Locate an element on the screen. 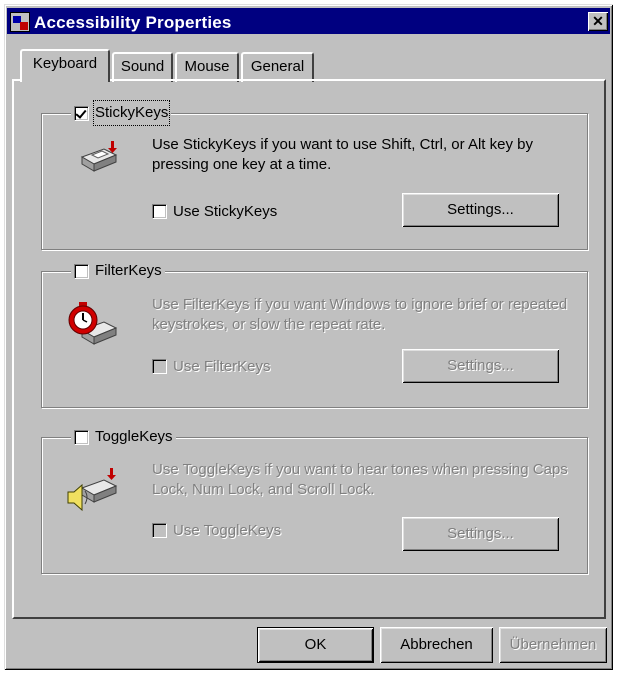  toggle-keys-speaker-icon is located at coordinates (93, 492).